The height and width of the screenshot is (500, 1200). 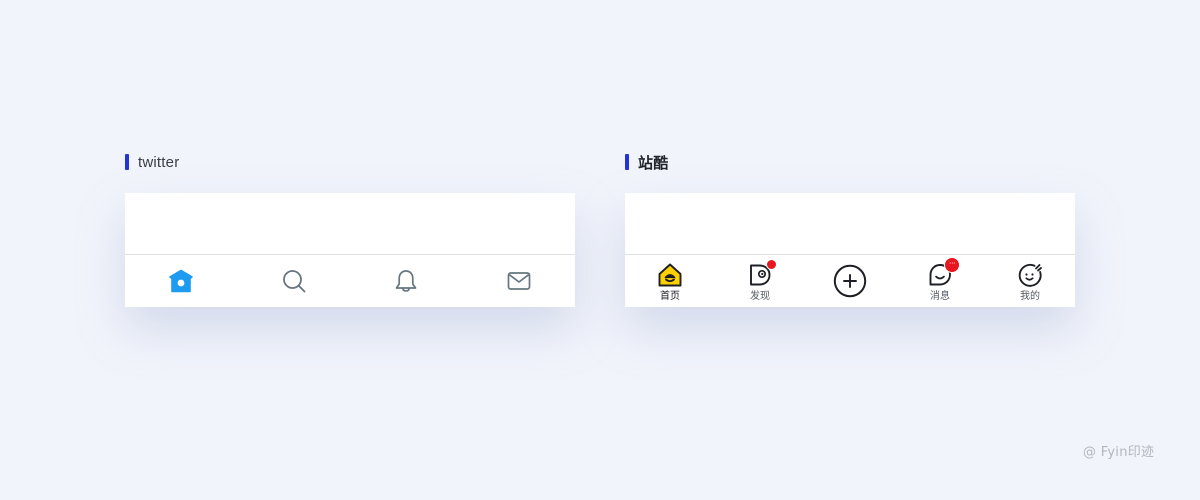 I want to click on tab-add, so click(x=850, y=281).